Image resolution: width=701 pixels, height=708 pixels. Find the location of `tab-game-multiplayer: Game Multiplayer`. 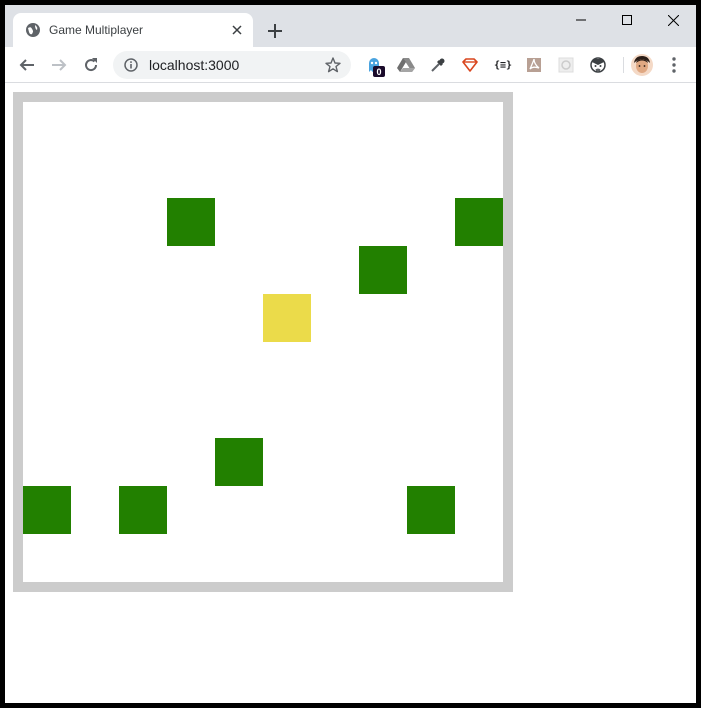

tab-game-multiplayer: Game Multiplayer is located at coordinates (133, 30).